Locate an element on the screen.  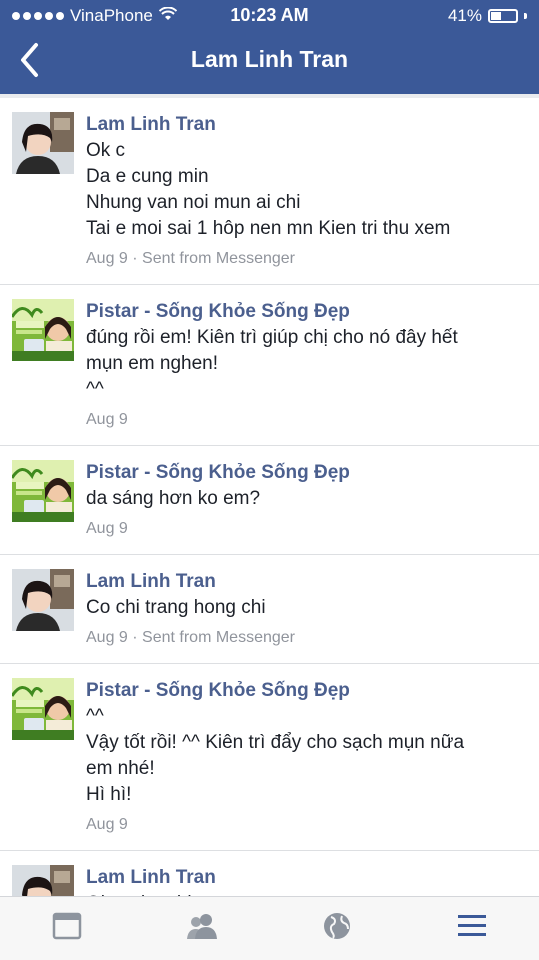
tab-menu is located at coordinates (471, 928).